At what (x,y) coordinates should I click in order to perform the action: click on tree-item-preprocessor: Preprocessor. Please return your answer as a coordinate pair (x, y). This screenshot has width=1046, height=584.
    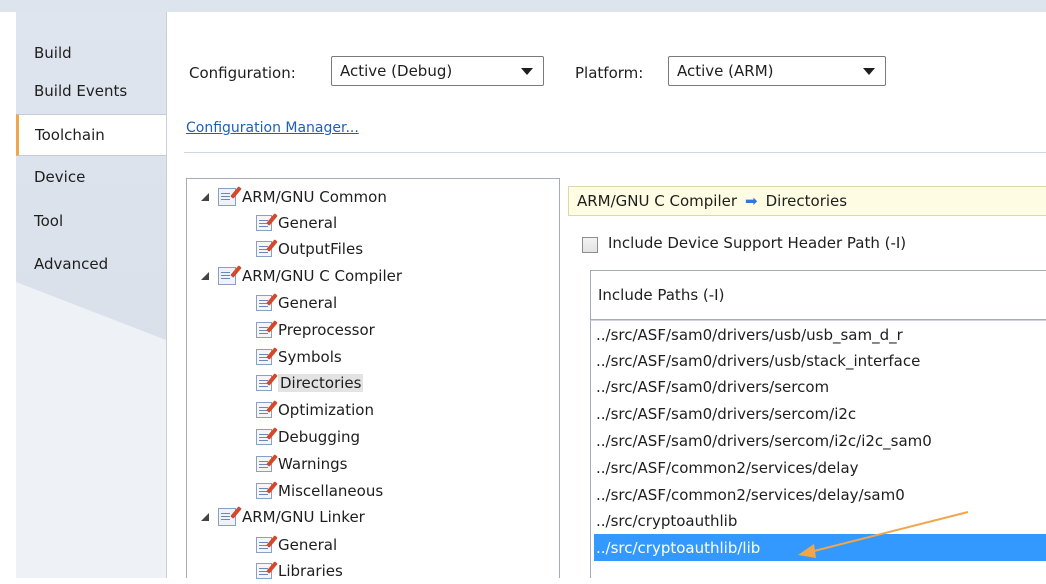
    Looking at the image, I should click on (315, 330).